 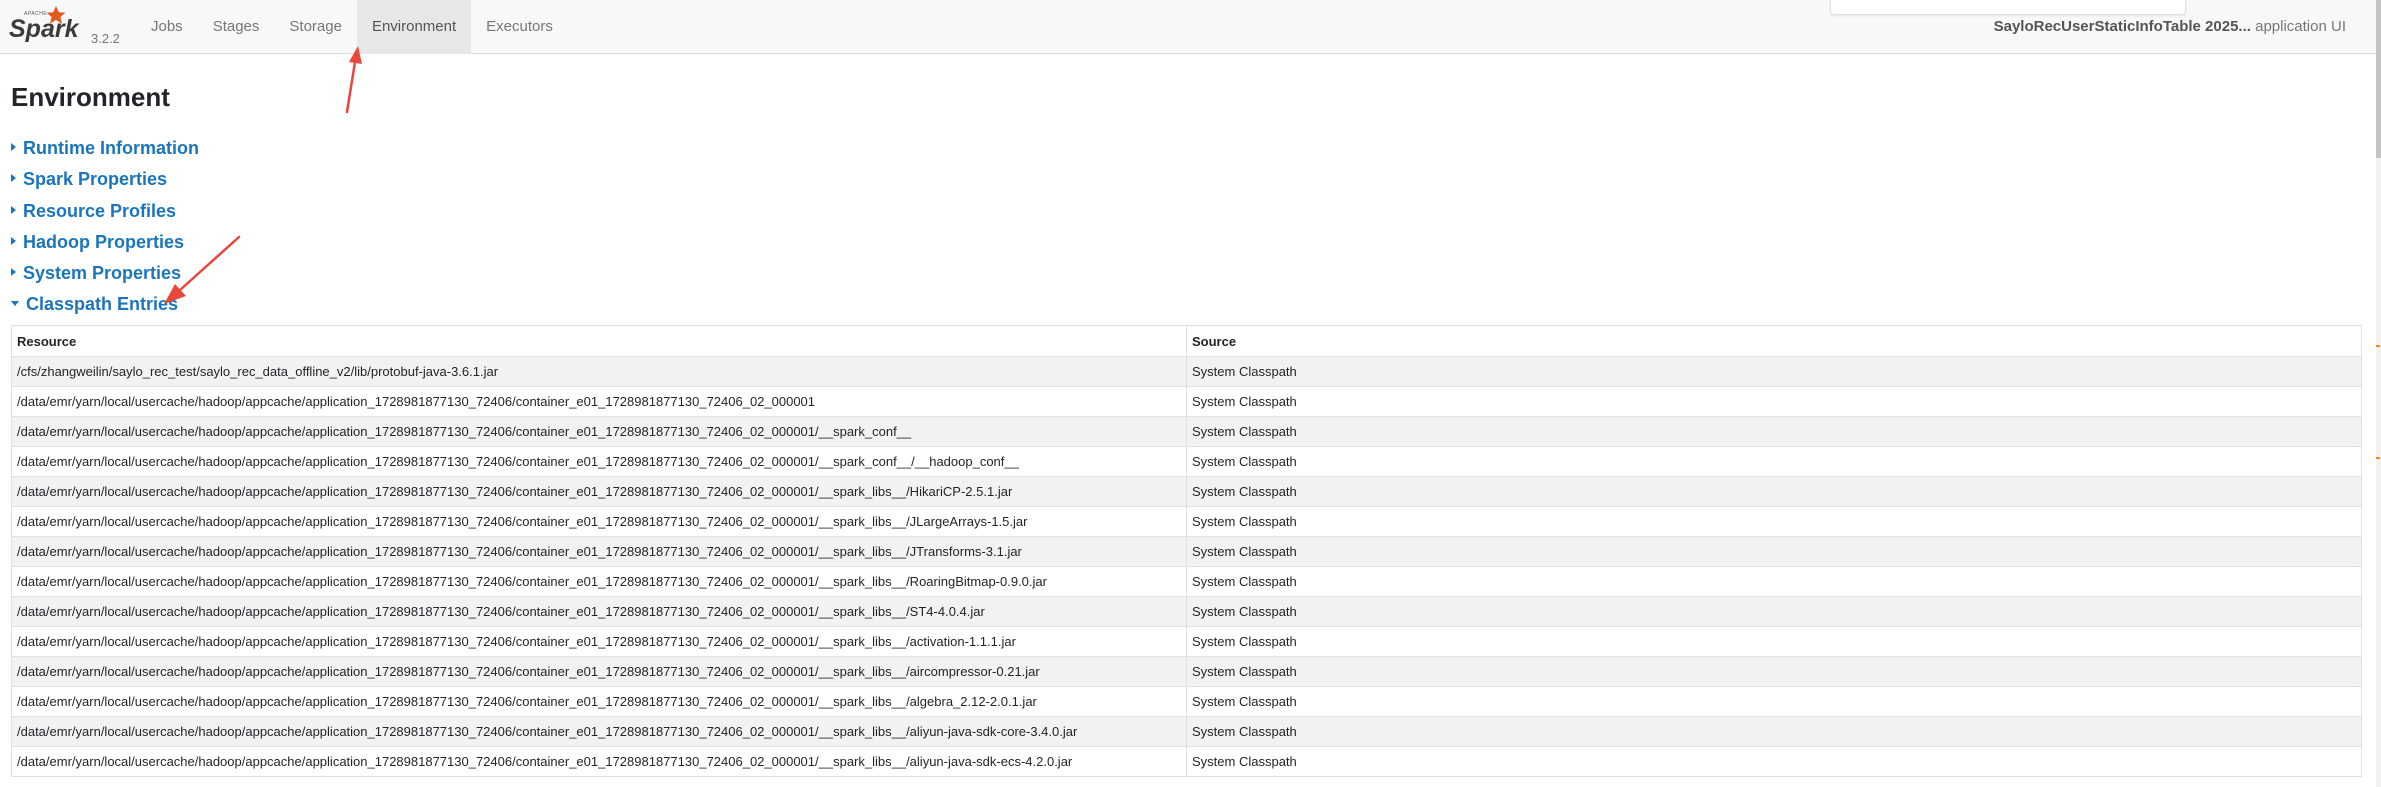 What do you see at coordinates (167, 27) in the screenshot?
I see `nav-tab-jobs: Jobs` at bounding box center [167, 27].